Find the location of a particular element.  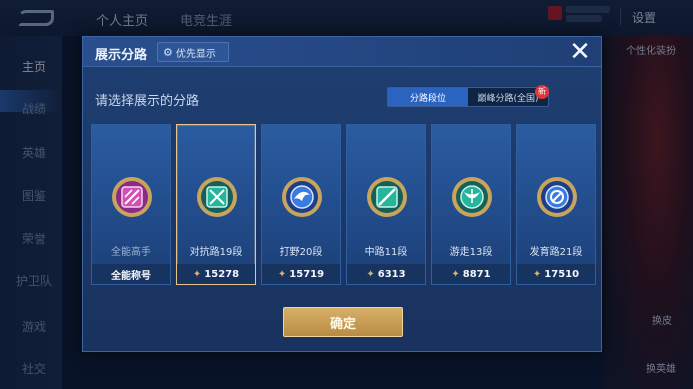

roam-emblem-icon is located at coordinates (472, 197).